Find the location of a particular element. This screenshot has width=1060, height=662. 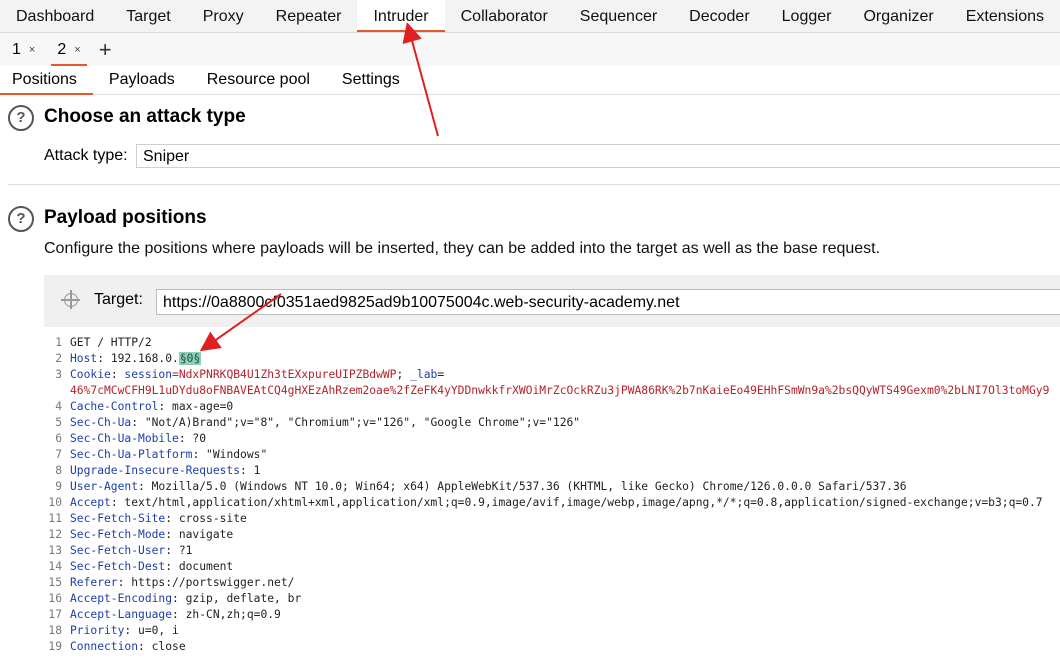

host-line: 2 Host: 192.168.0.§0§ is located at coordinates (552, 359).